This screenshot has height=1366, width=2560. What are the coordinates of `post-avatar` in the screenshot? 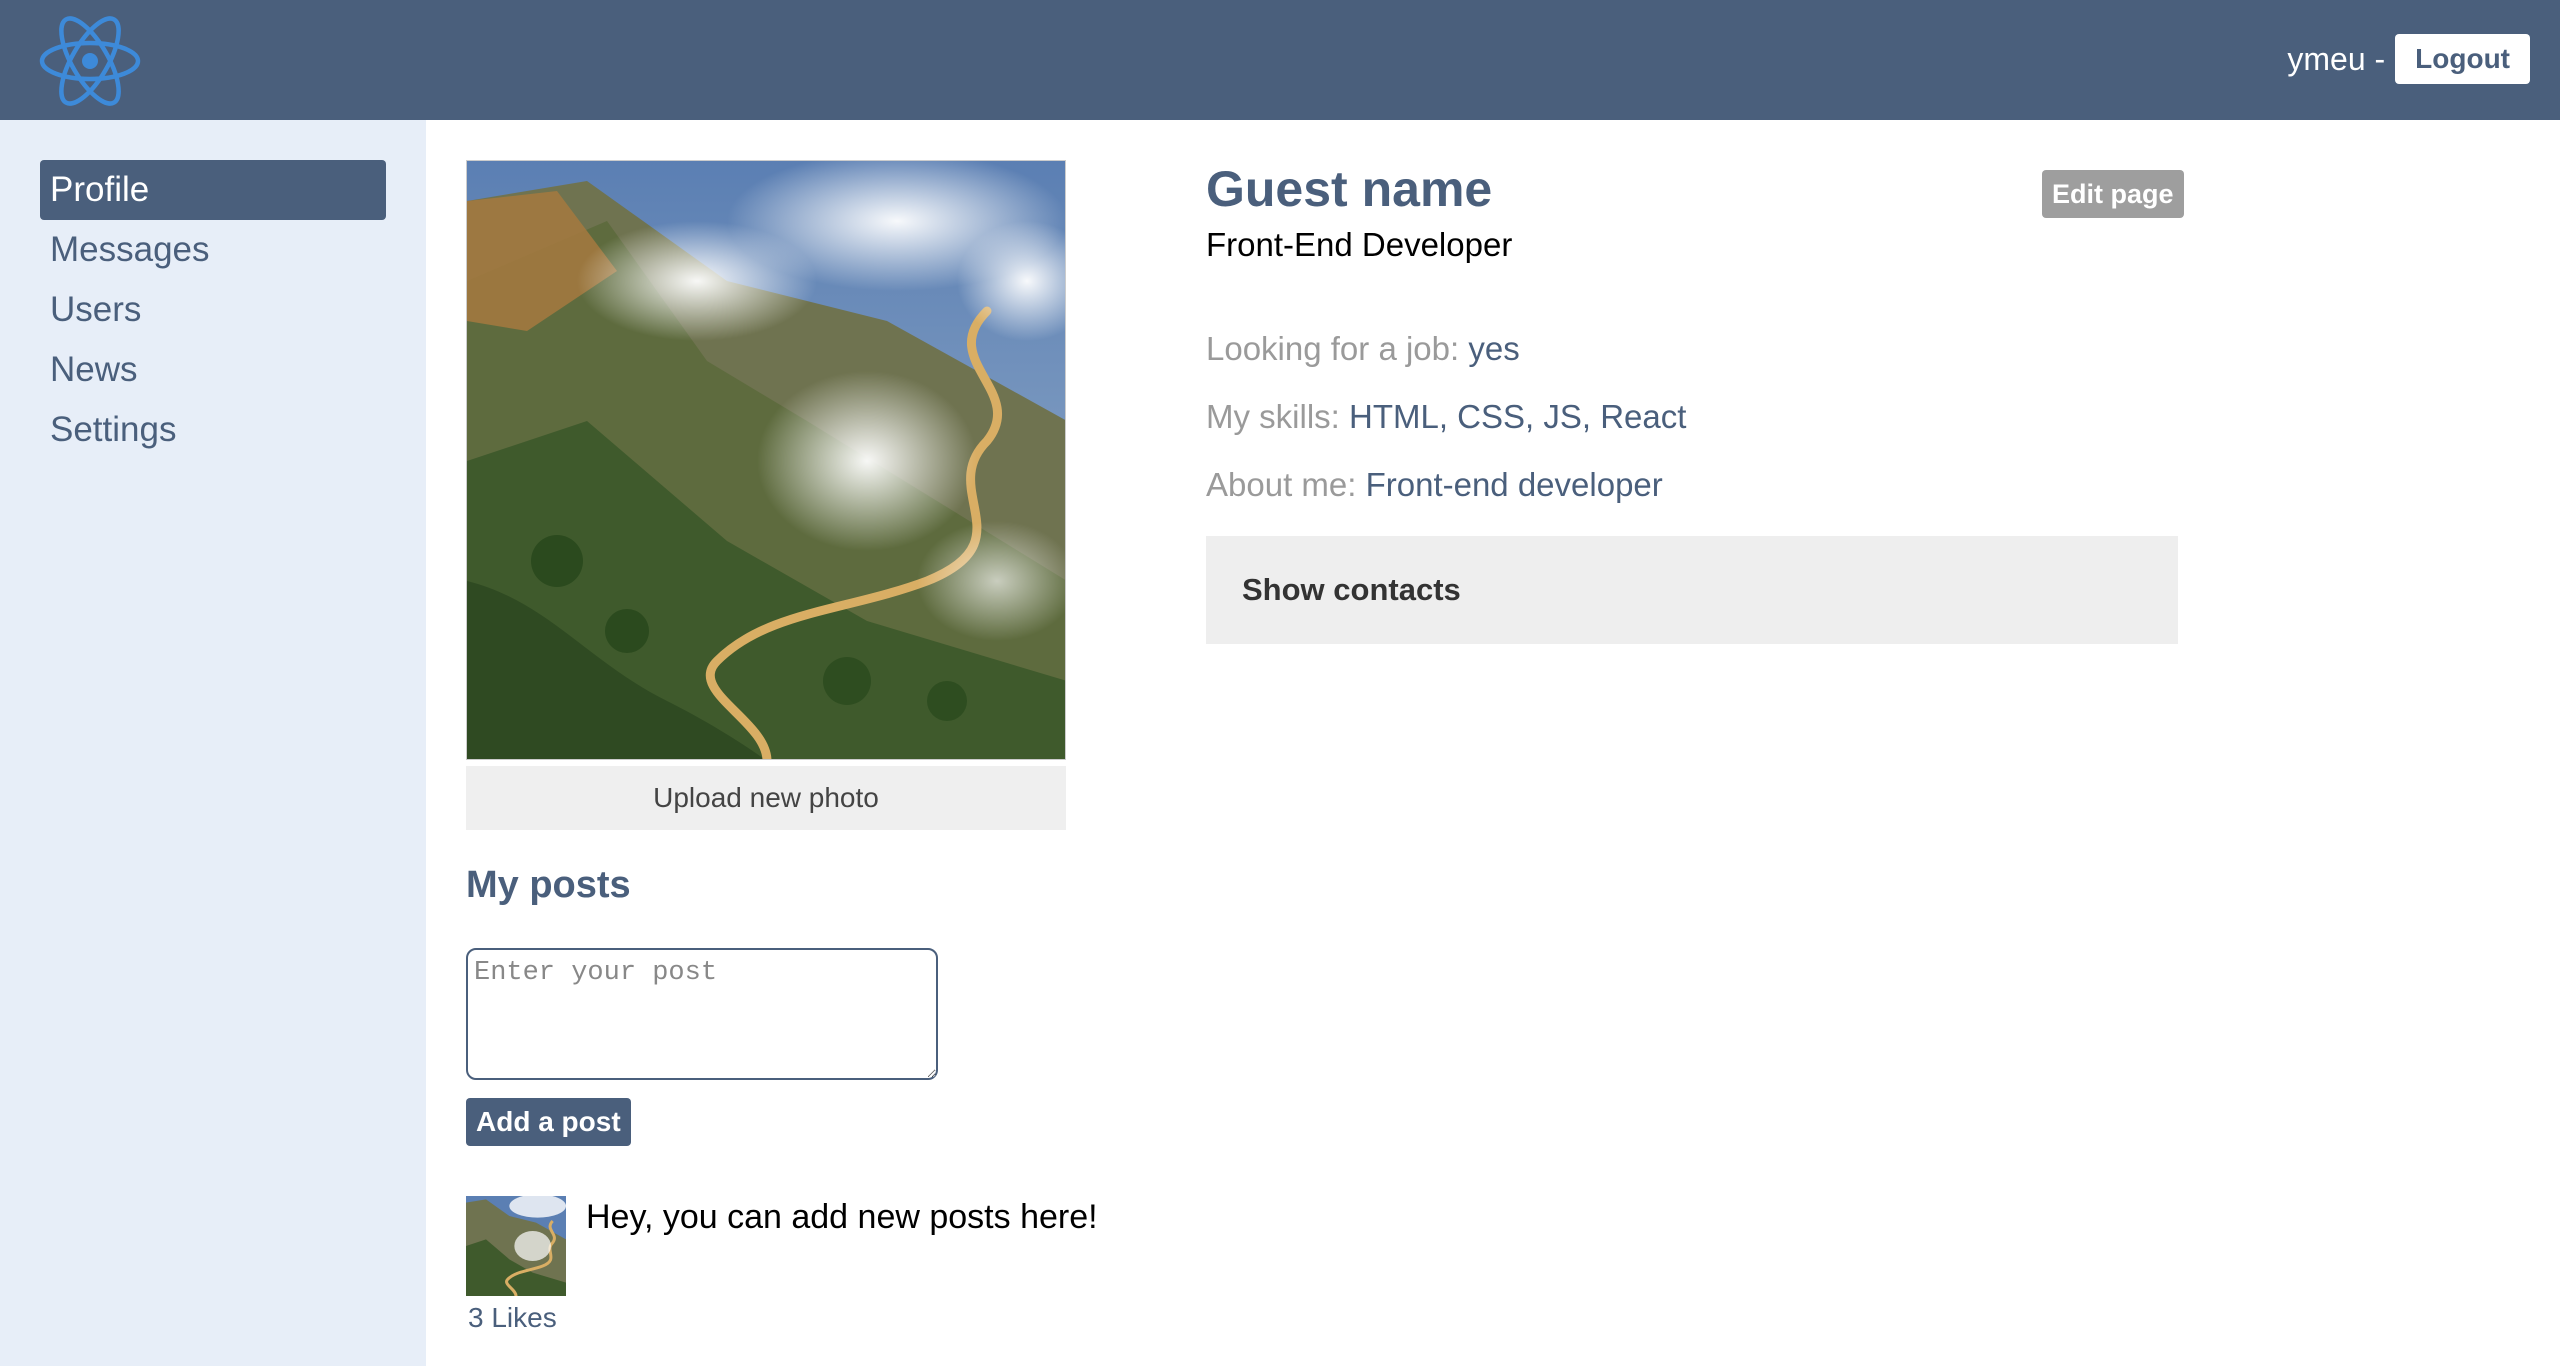 It's located at (516, 1246).